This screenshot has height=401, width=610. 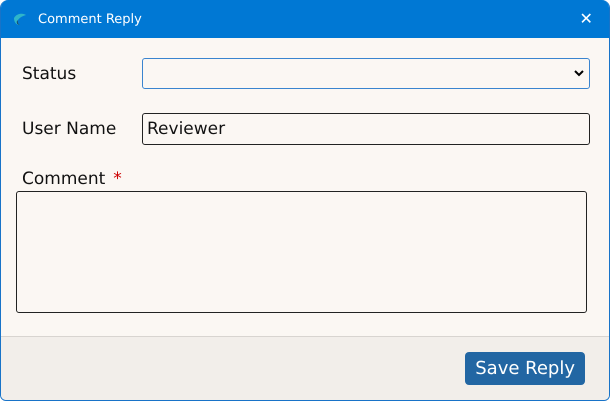 I want to click on field-label: User Name, so click(x=70, y=129).